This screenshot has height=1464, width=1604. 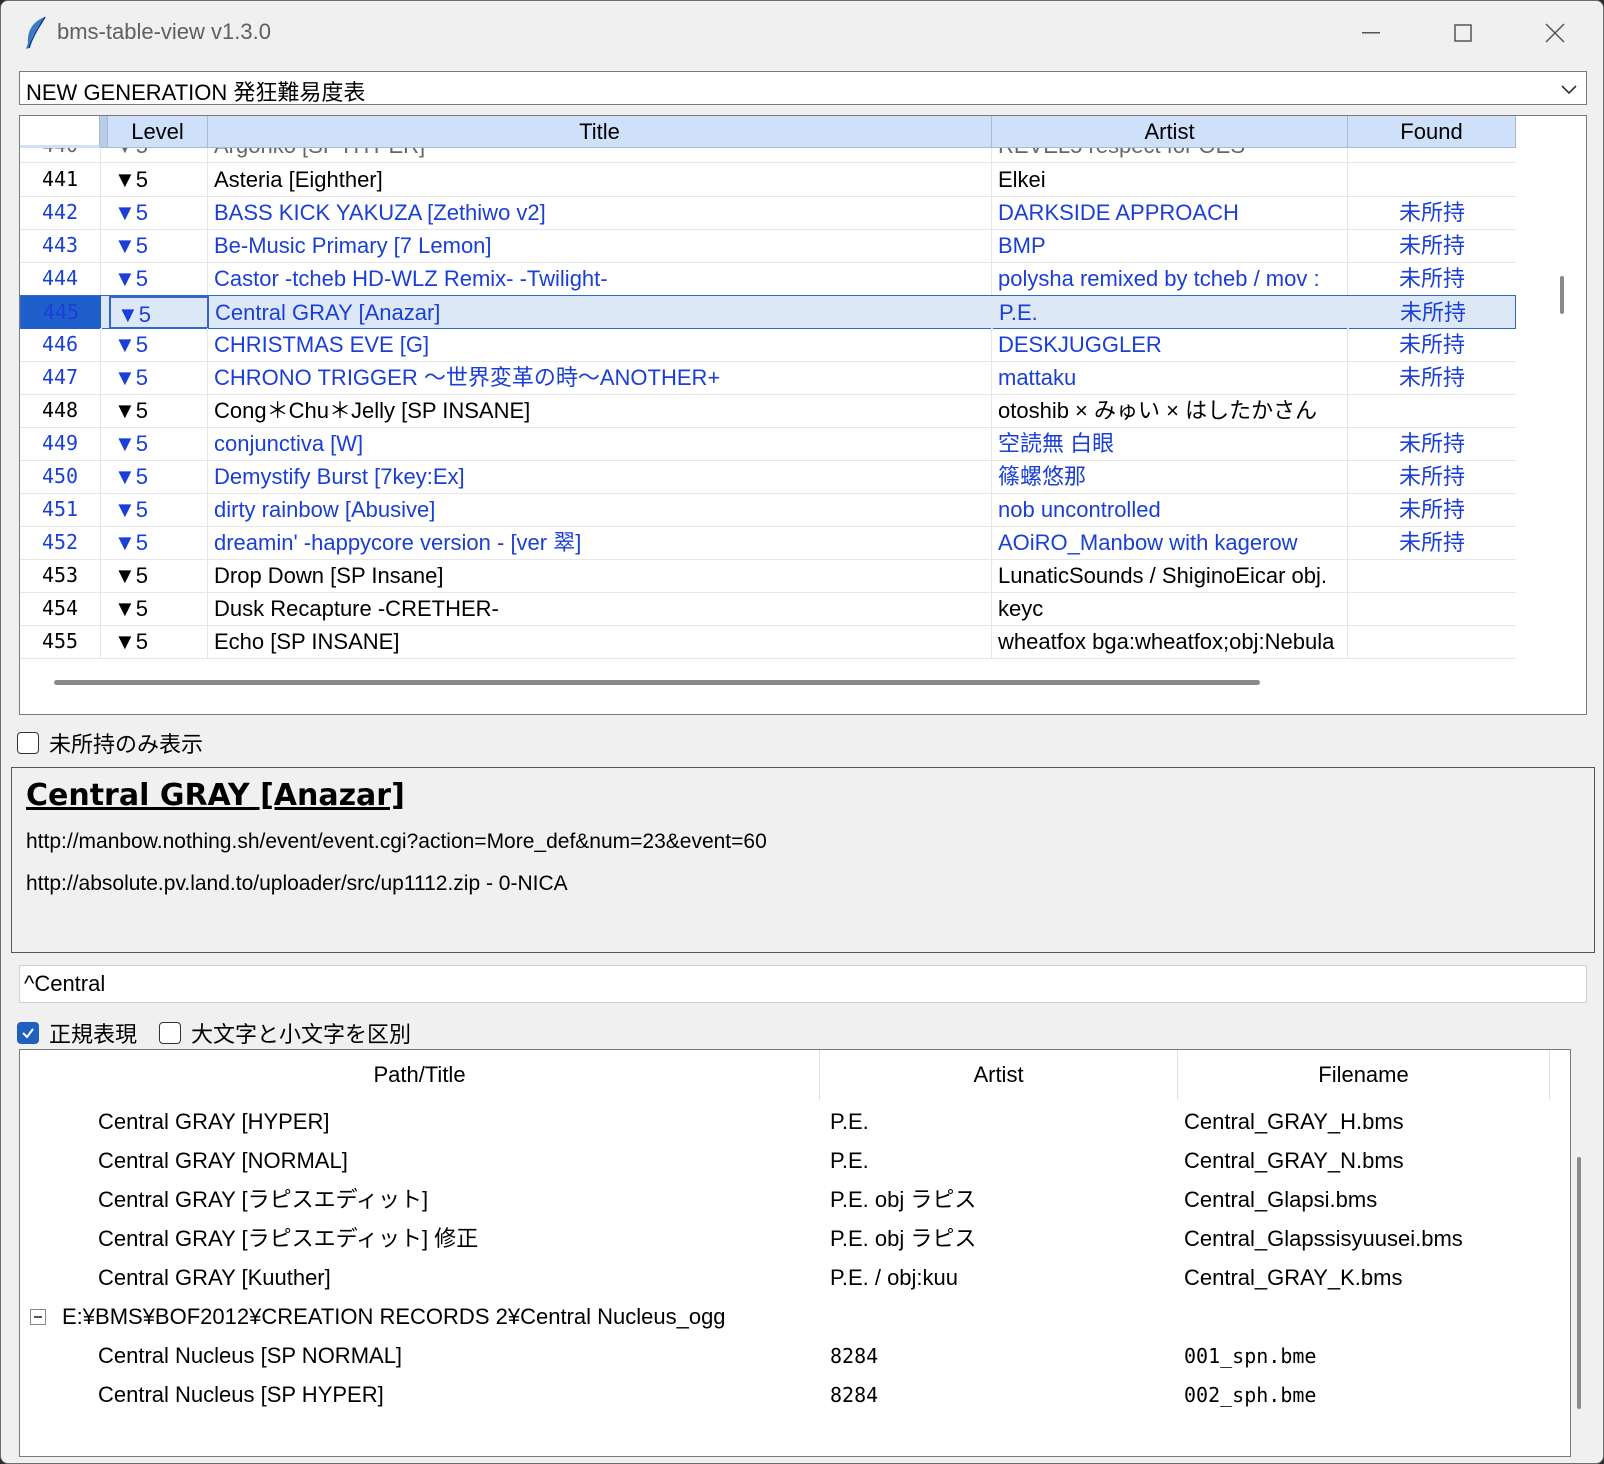 What do you see at coordinates (600, 132) in the screenshot?
I see `header-title: Title` at bounding box center [600, 132].